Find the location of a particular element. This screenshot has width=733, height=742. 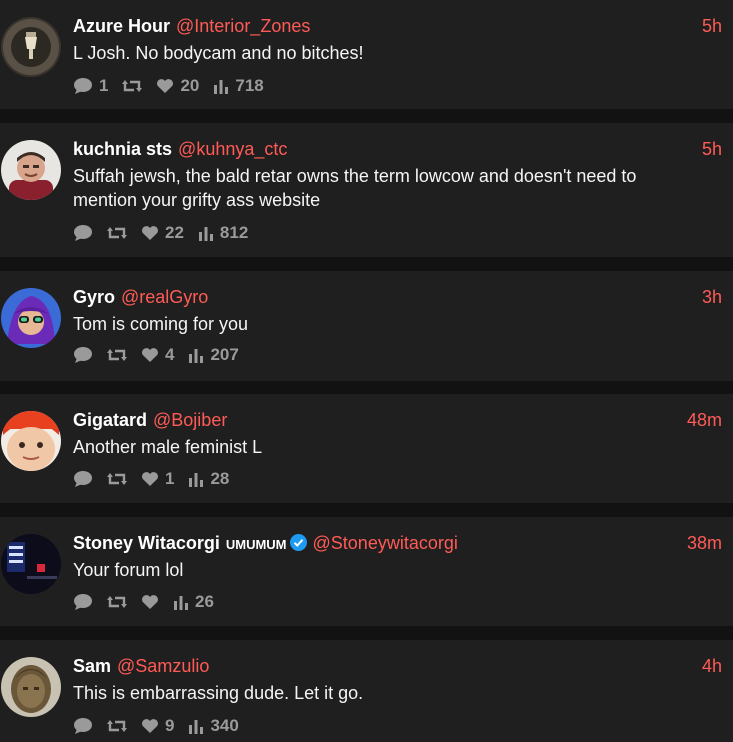

like-count: 1 is located at coordinates (170, 478).